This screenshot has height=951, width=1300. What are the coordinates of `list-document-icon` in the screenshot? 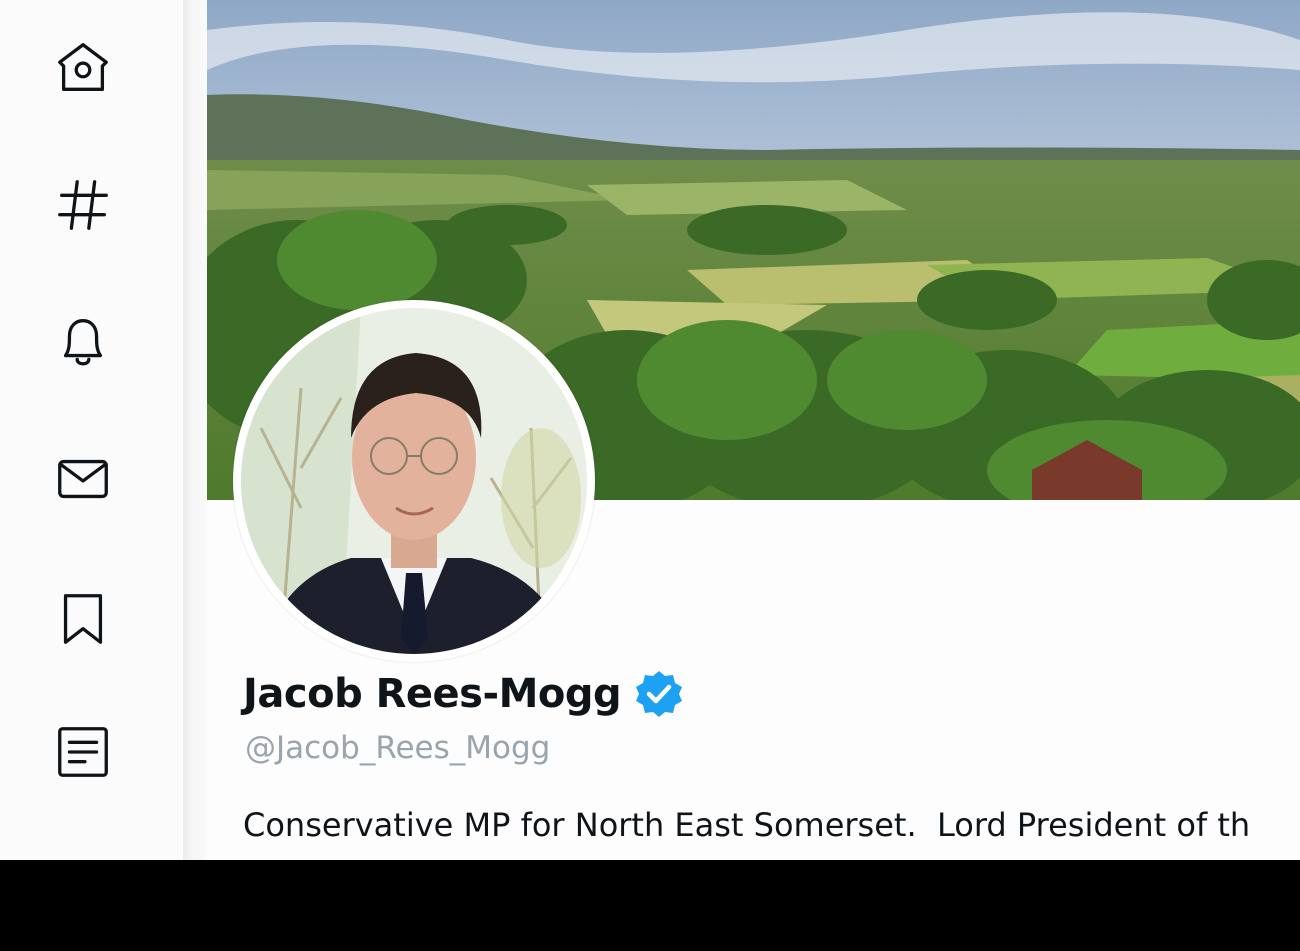 It's located at (83, 752).